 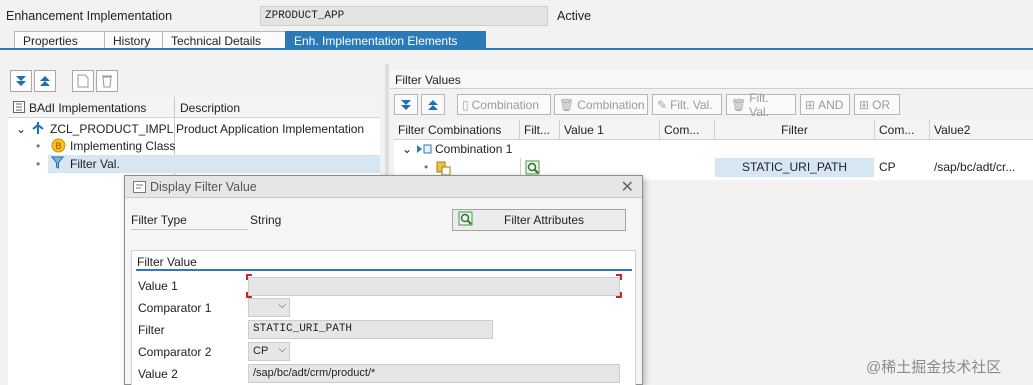 I want to click on delete-combination-button: 🗑 Combination, so click(x=601, y=104).